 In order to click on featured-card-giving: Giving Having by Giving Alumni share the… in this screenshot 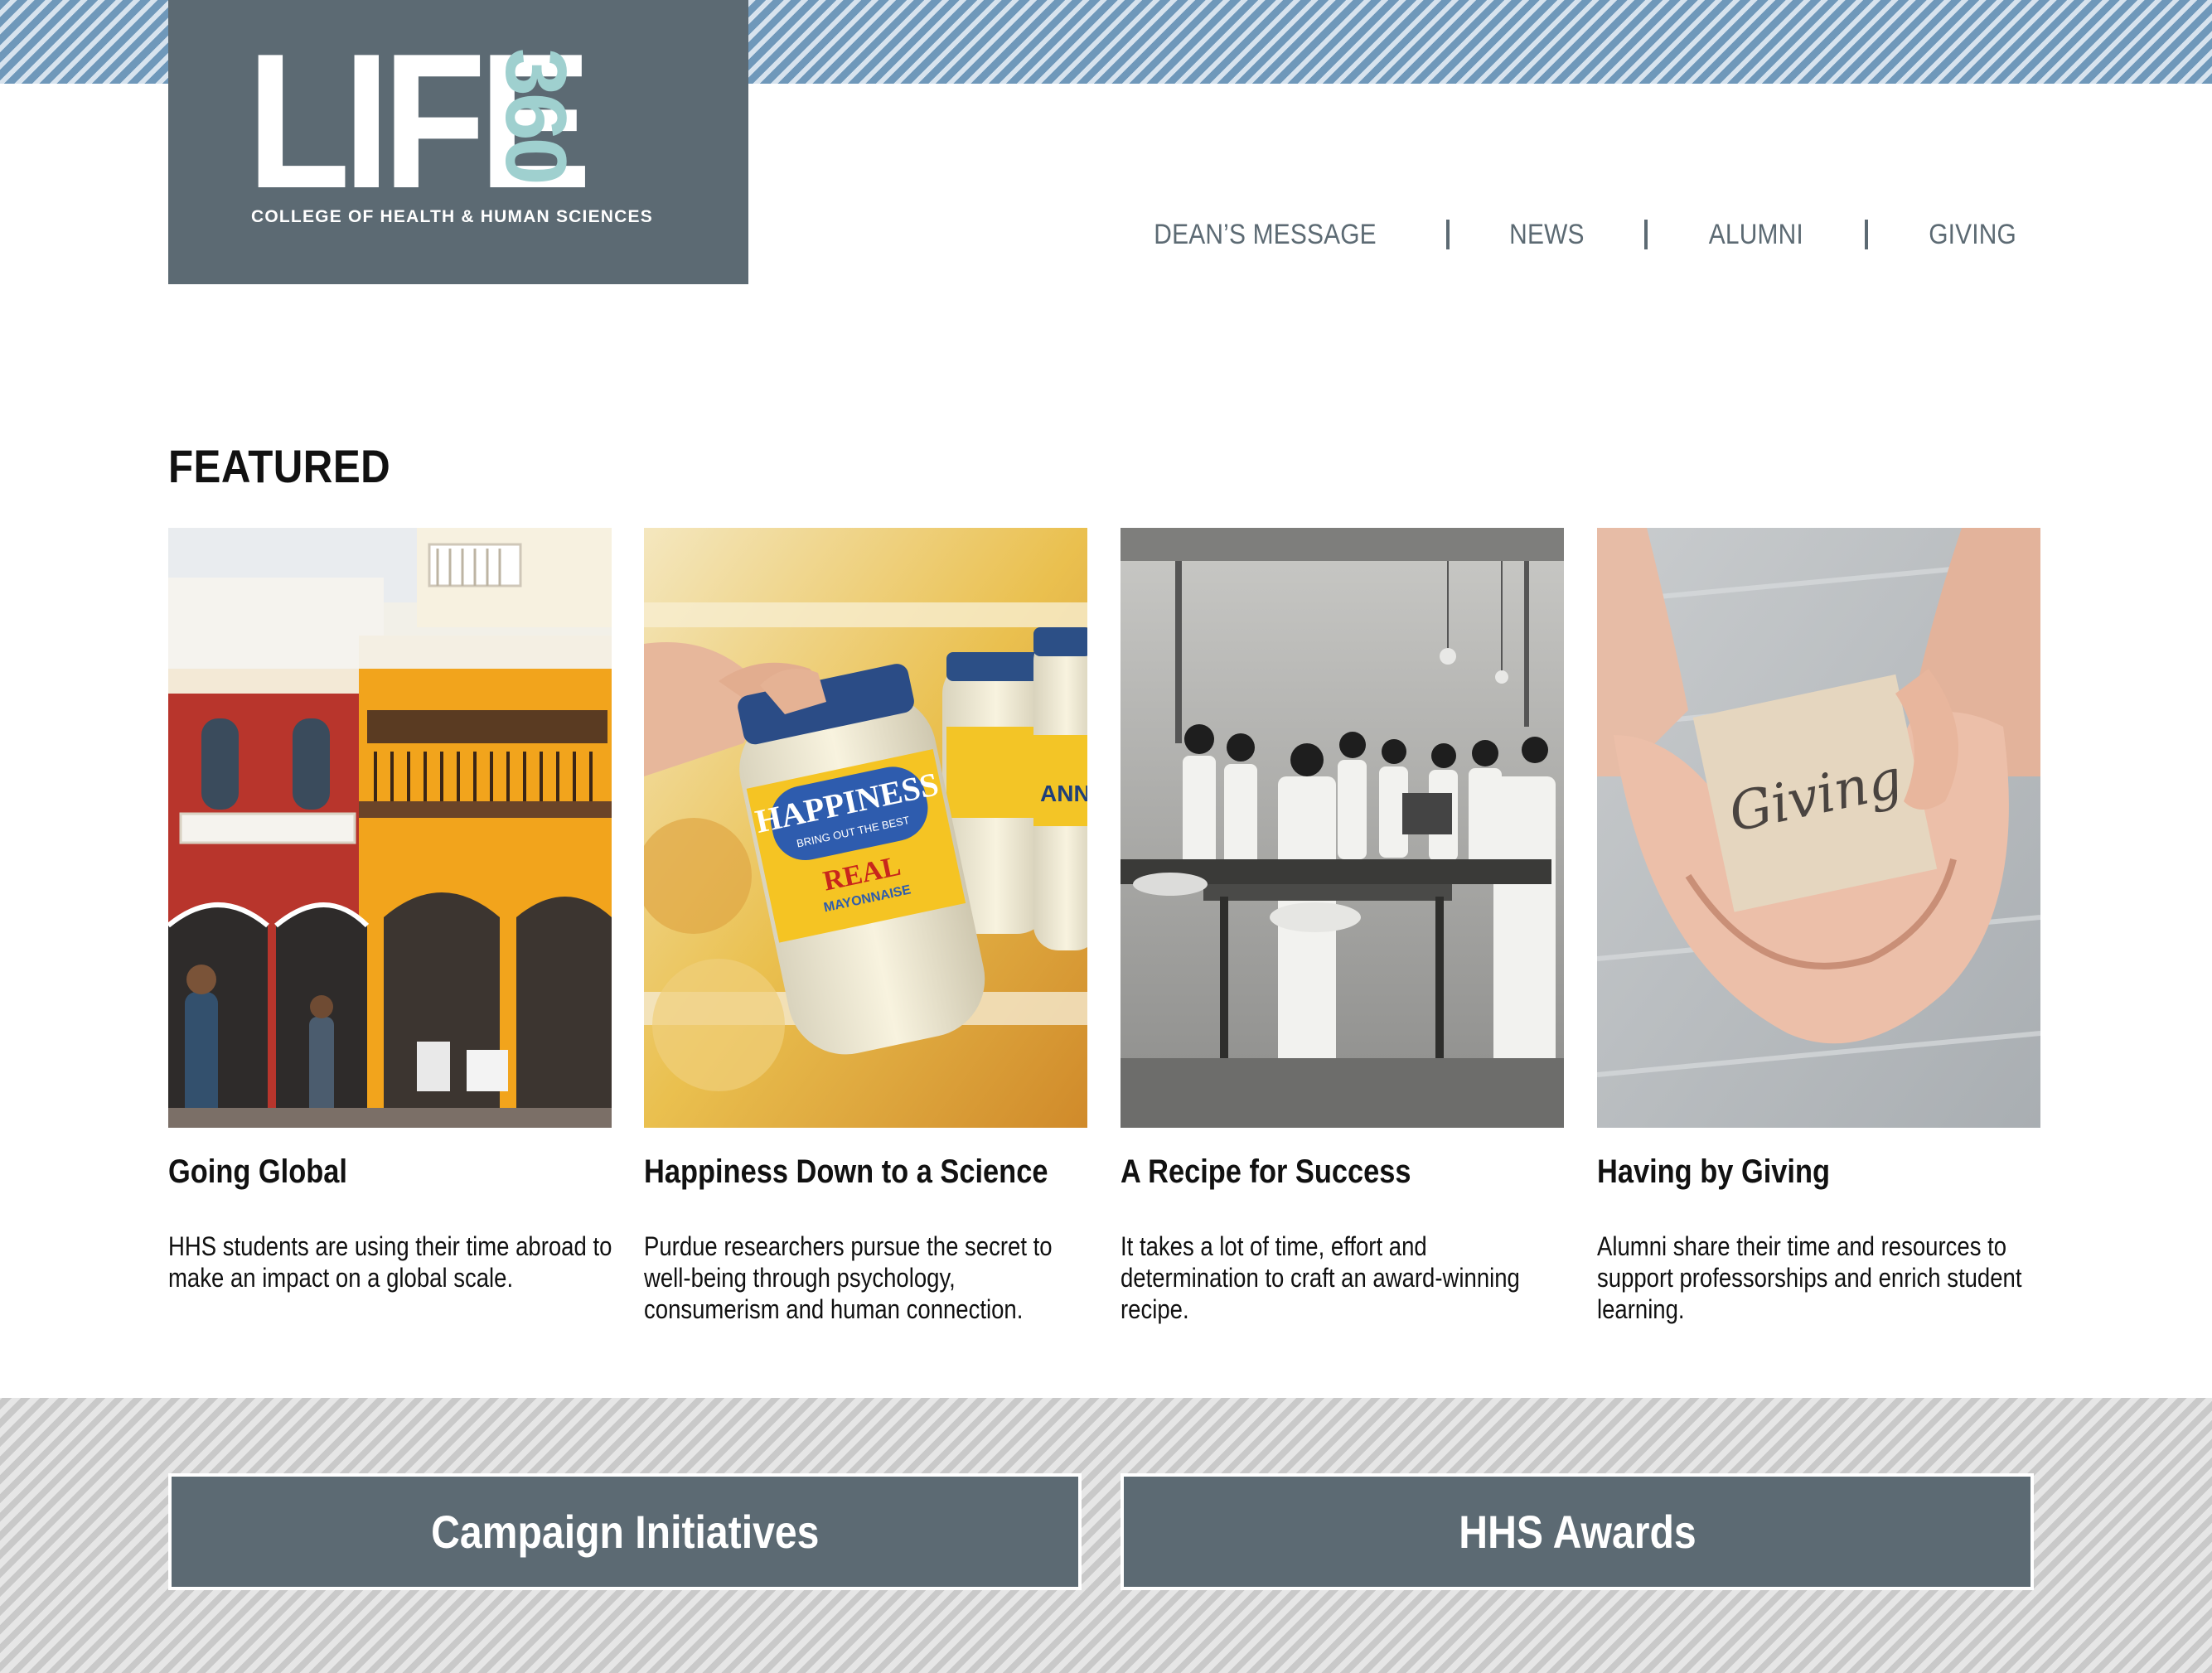, I will do `click(1818, 926)`.